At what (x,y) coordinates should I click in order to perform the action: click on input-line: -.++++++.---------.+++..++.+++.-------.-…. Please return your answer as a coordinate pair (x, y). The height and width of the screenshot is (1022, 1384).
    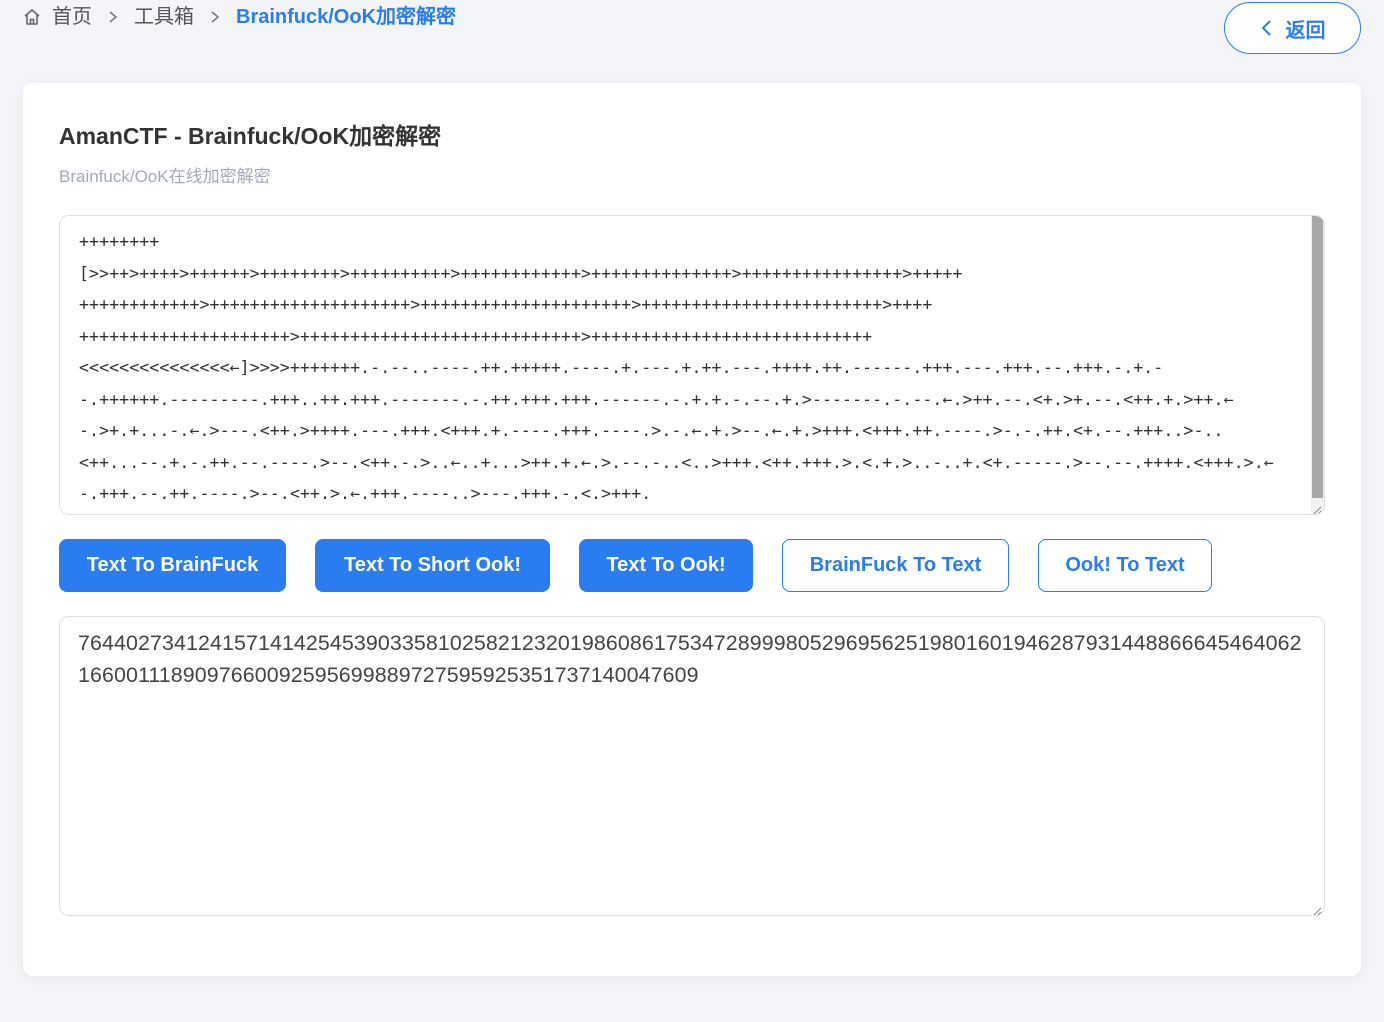
    Looking at the image, I should click on (656, 399).